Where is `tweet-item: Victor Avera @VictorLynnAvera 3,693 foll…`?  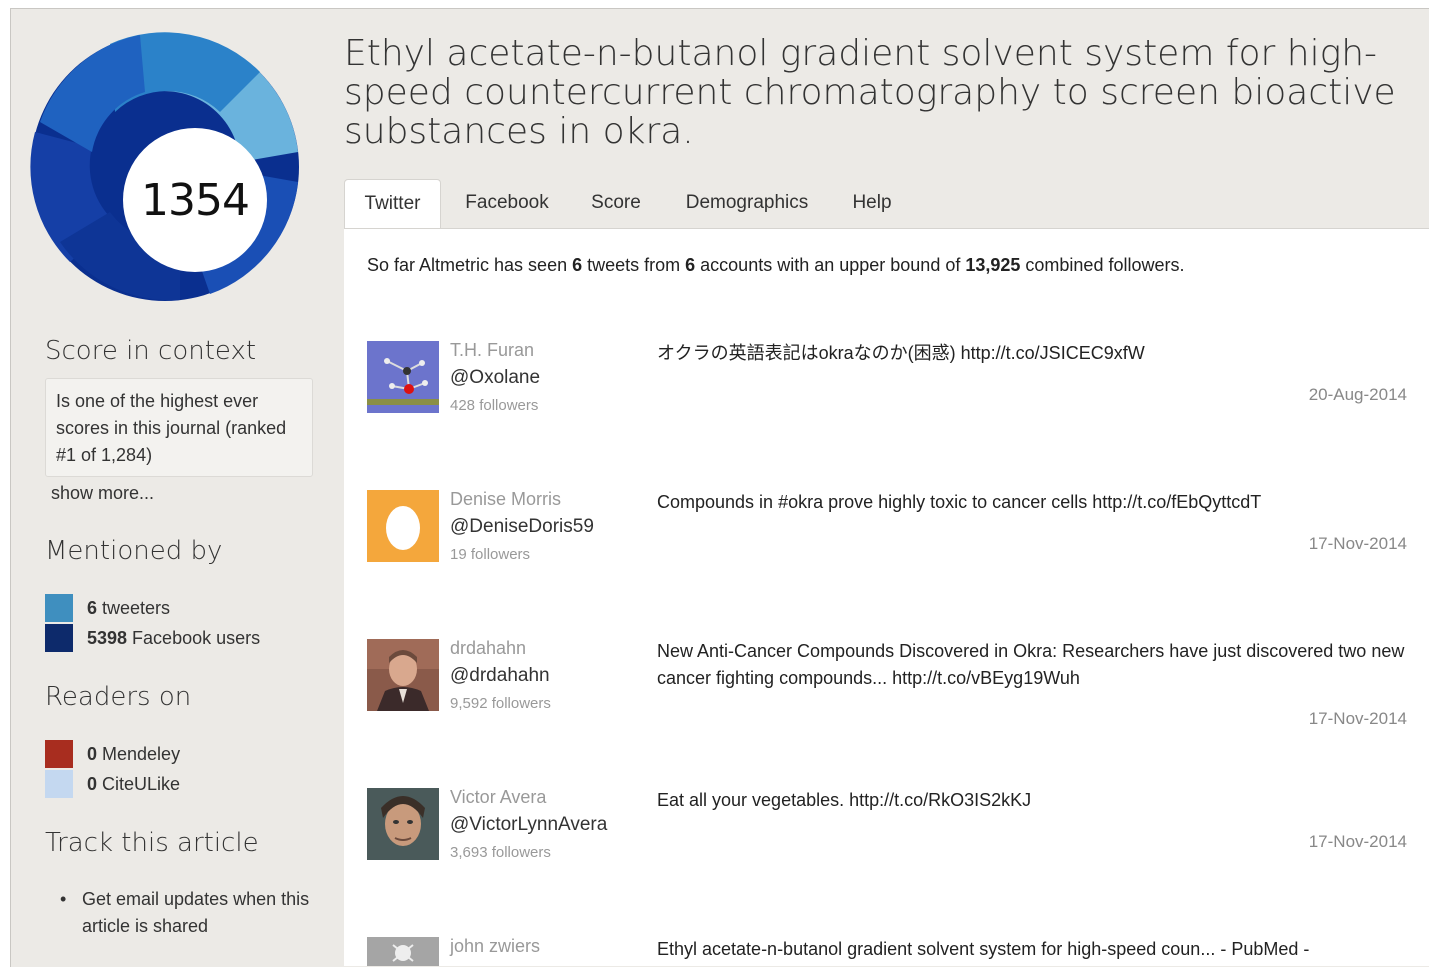
tweet-item: Victor Avera @VictorLynnAvera 3,693 foll… is located at coordinates (886, 837).